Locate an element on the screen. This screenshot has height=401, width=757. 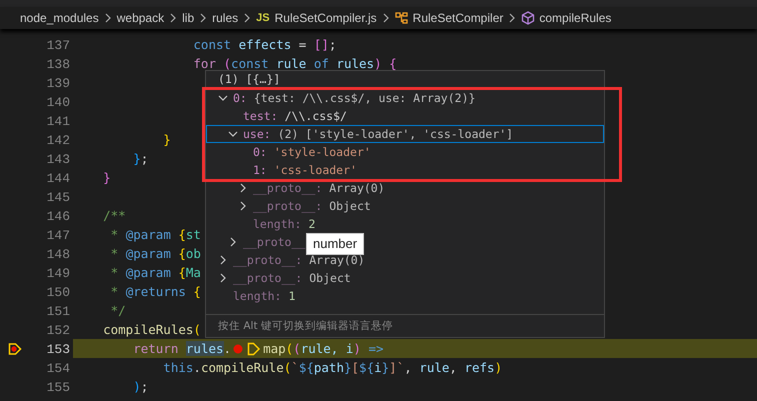
line-number: 149 is located at coordinates (58, 273).